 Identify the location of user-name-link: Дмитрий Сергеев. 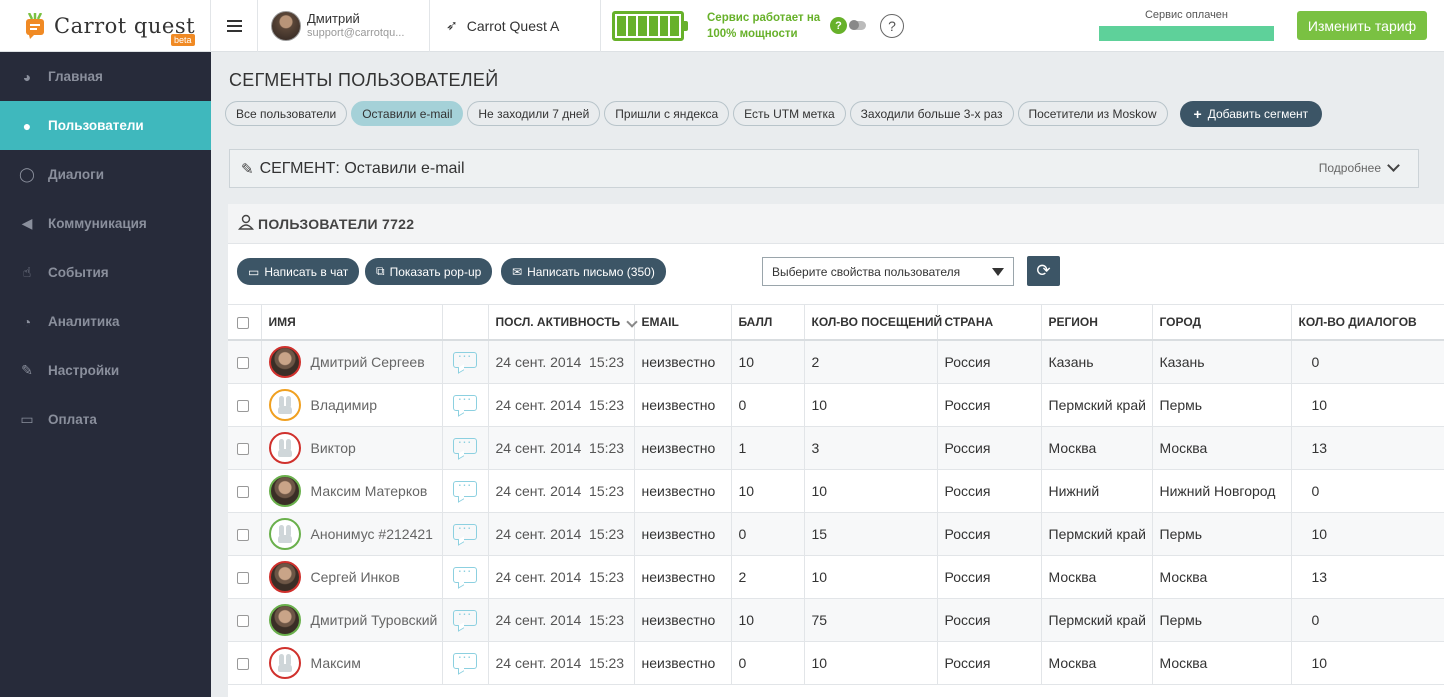
(368, 362).